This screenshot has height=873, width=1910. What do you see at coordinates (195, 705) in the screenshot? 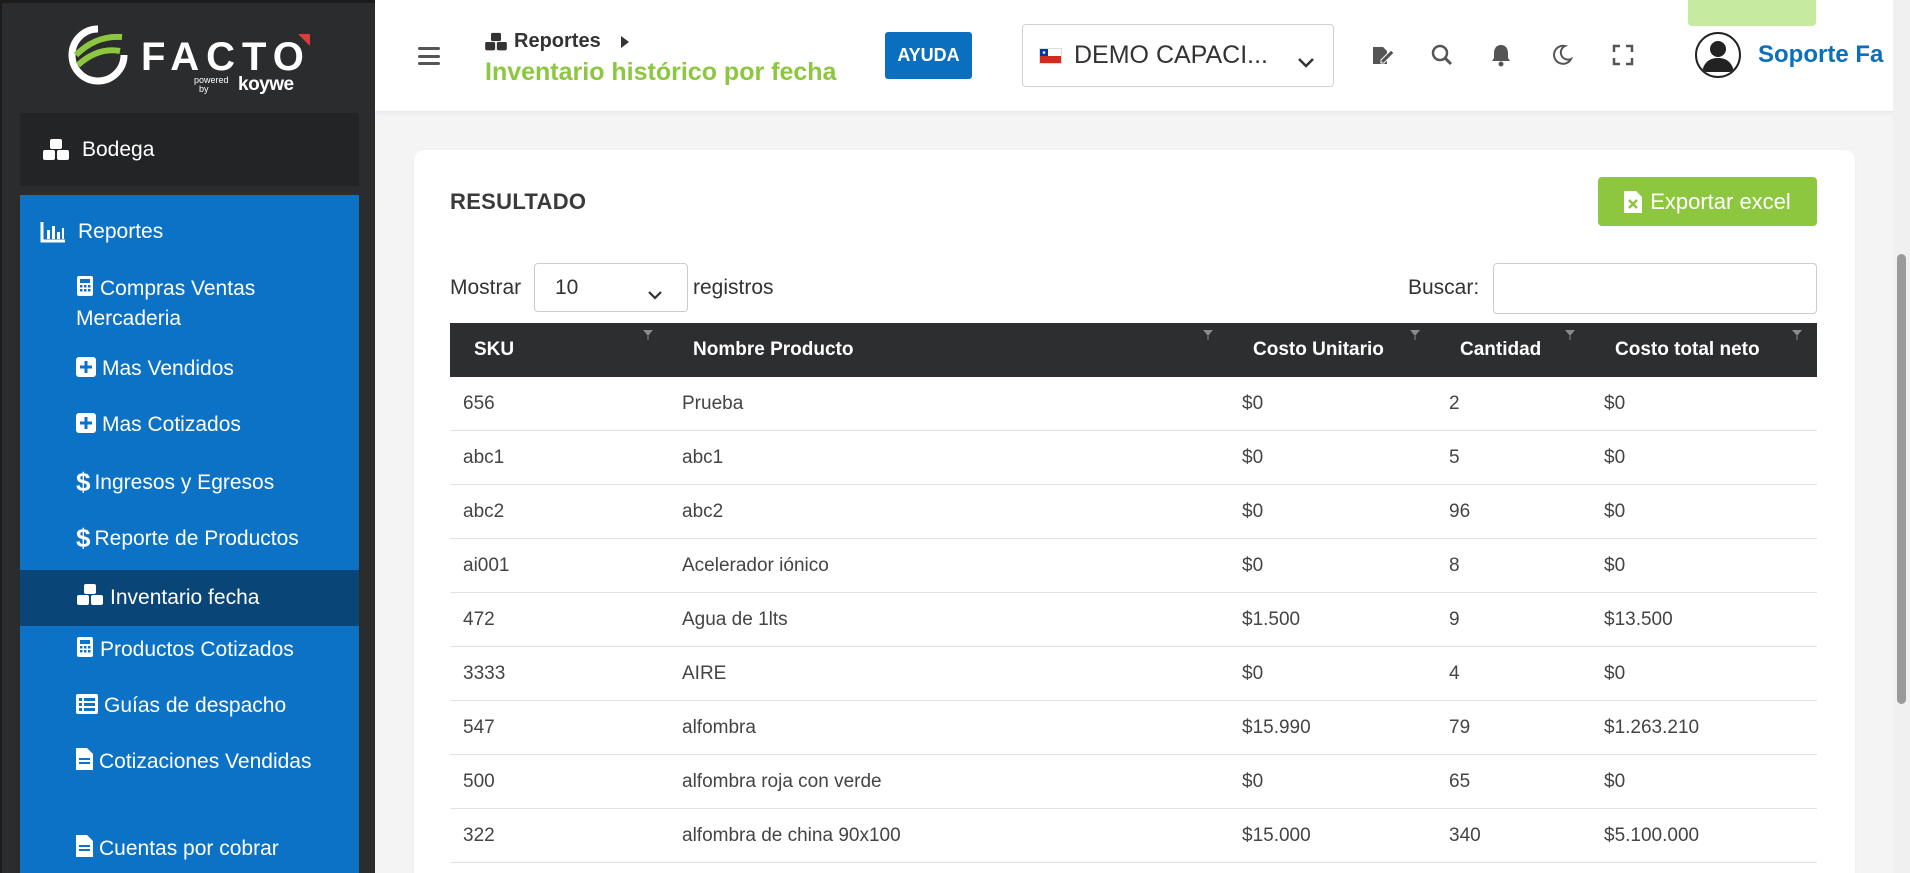
I see `sidebar-item-label: Guías de despacho` at bounding box center [195, 705].